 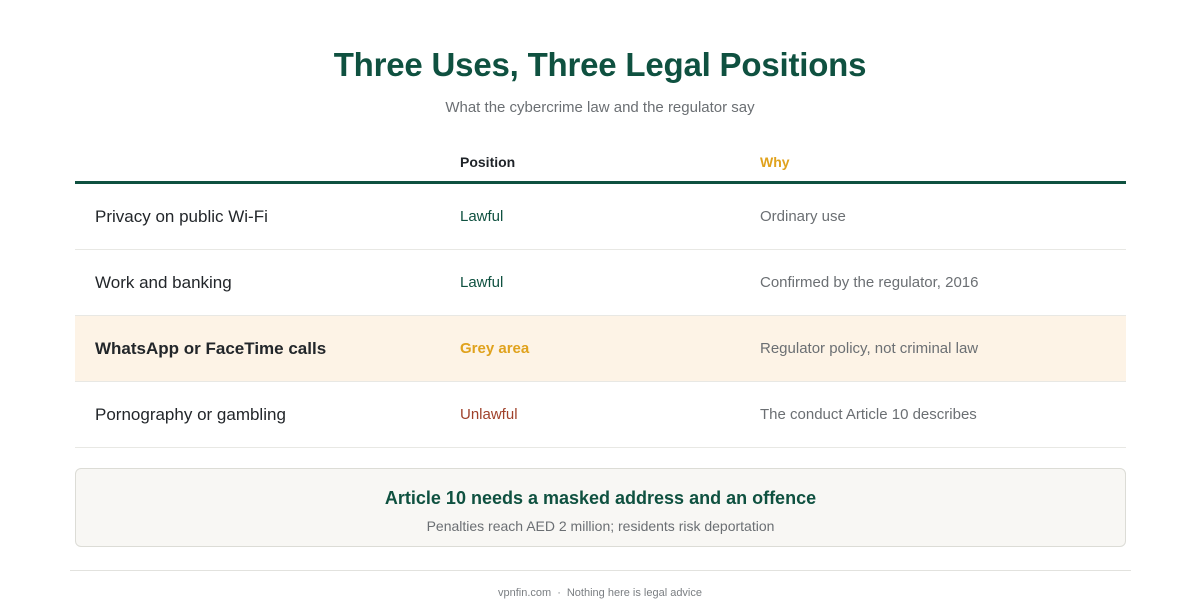 What do you see at coordinates (489, 414) in the screenshot?
I see `position-cell: Unlawful` at bounding box center [489, 414].